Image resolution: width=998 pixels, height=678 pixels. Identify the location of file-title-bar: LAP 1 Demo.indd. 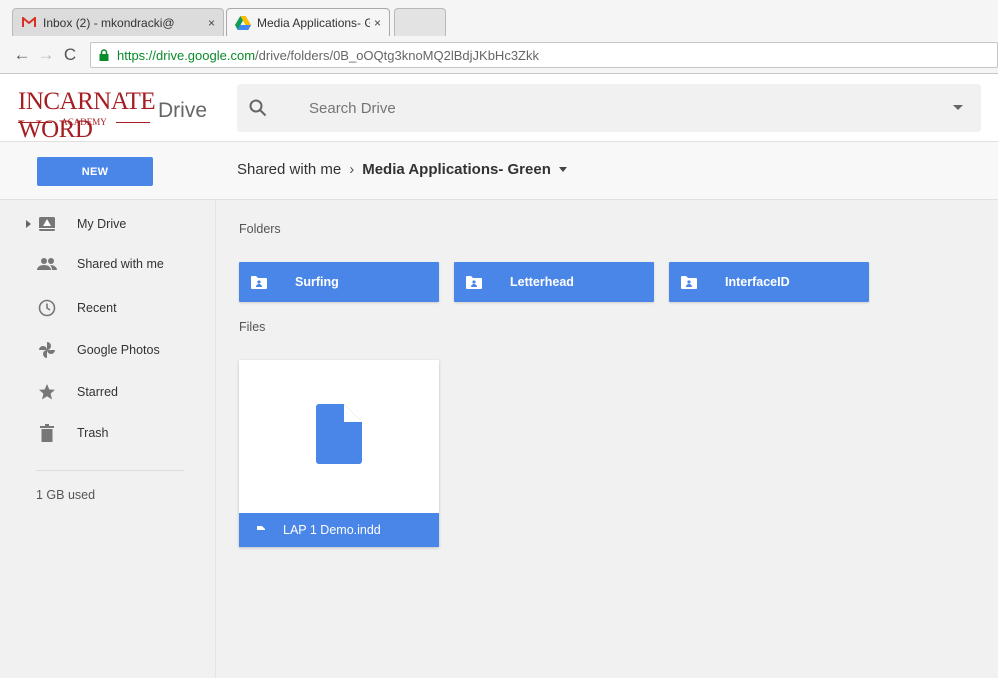
(339, 530).